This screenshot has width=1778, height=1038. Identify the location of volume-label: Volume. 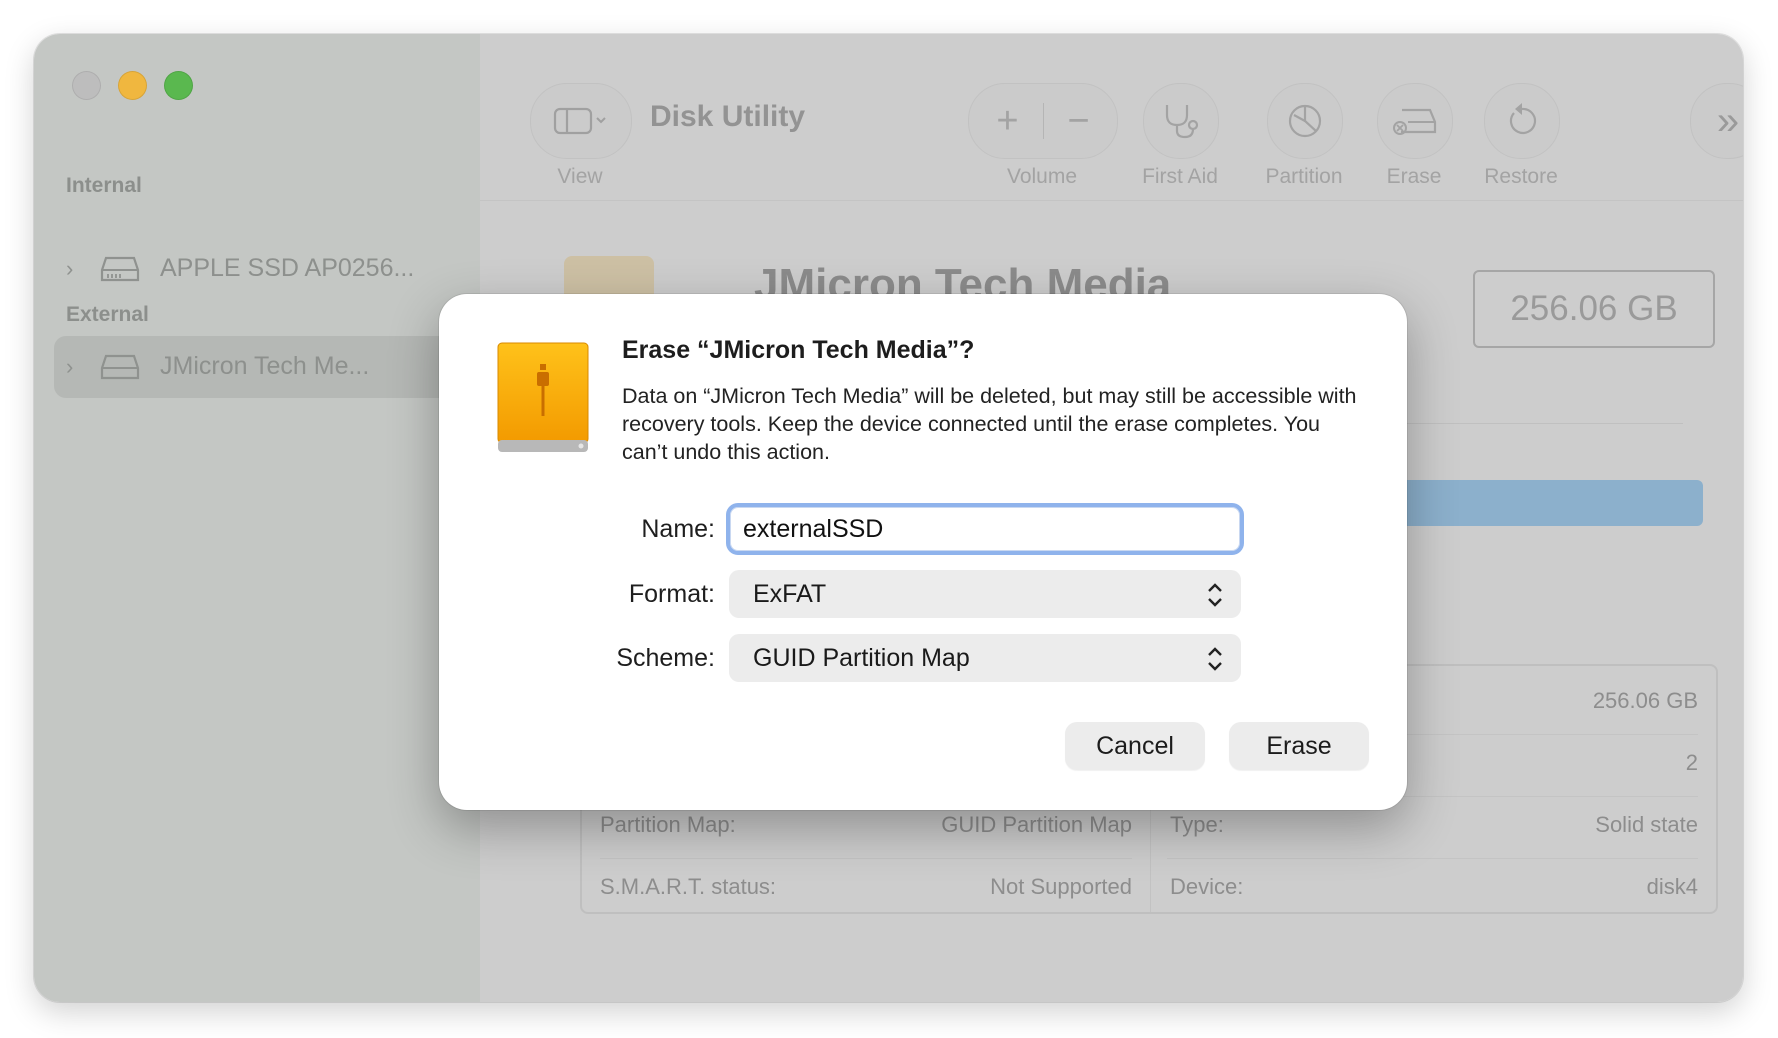
(1042, 176).